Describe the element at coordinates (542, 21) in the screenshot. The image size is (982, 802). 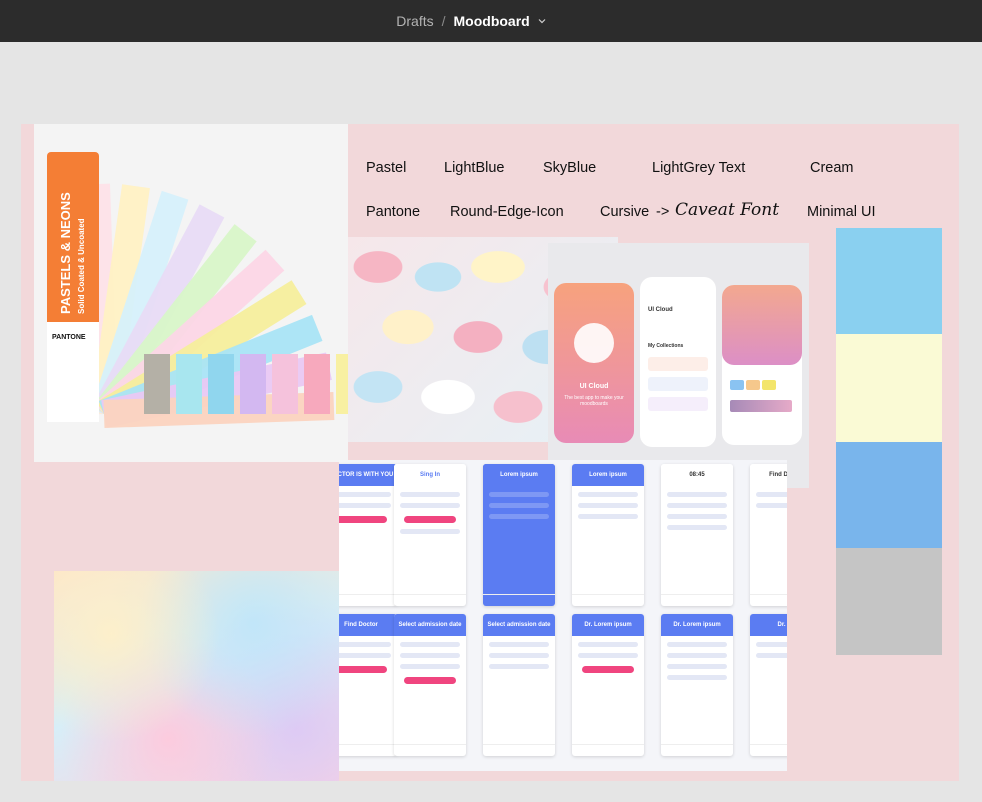
I see `chevron-down-icon` at that location.